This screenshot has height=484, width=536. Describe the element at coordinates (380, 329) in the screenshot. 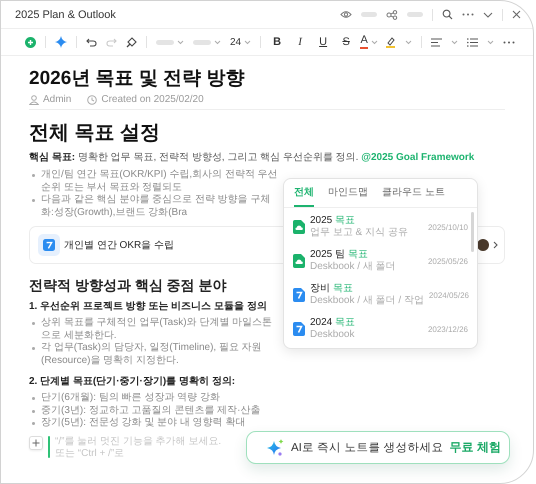

I see `result-item: 2024 목표 Deskbook 2023/12/26` at that location.